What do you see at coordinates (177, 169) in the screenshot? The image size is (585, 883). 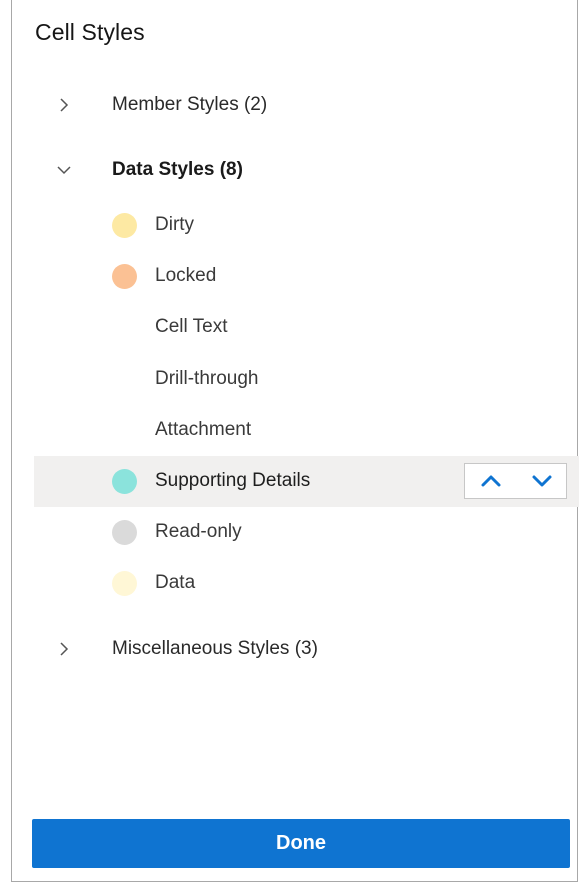 I see `group-label-data-styles: Data Styles (8)` at bounding box center [177, 169].